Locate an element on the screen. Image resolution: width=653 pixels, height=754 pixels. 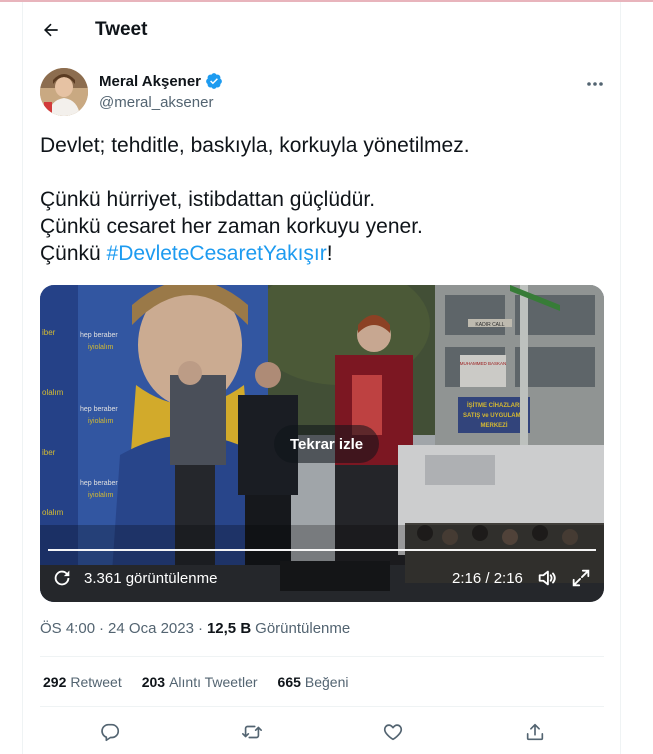
hashtag-link: #DevleteCesaretYakışır is located at coordinates (217, 253).